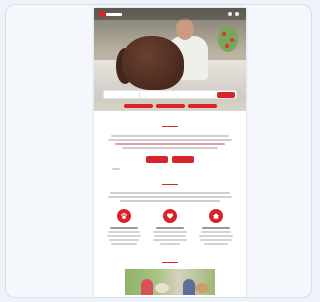  What do you see at coordinates (170, 14) in the screenshot?
I see `top-navigation` at bounding box center [170, 14].